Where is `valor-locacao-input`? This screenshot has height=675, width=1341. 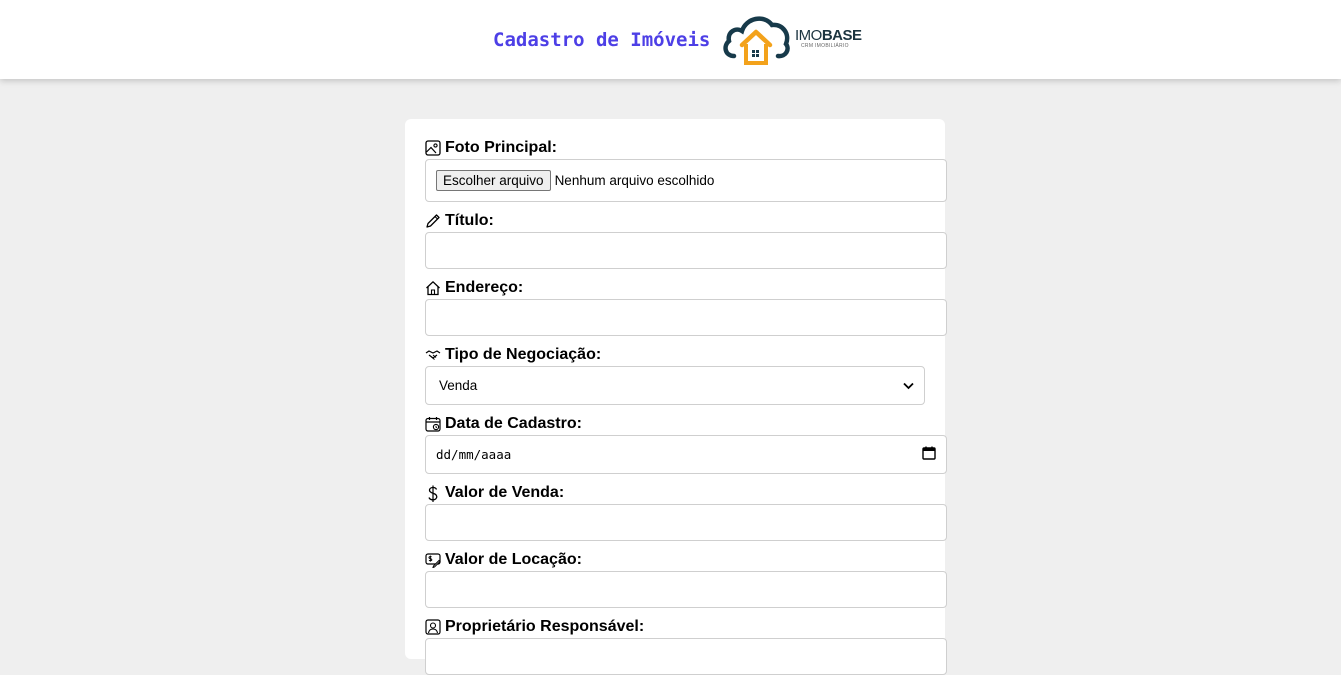
valor-locacao-input is located at coordinates (686, 589).